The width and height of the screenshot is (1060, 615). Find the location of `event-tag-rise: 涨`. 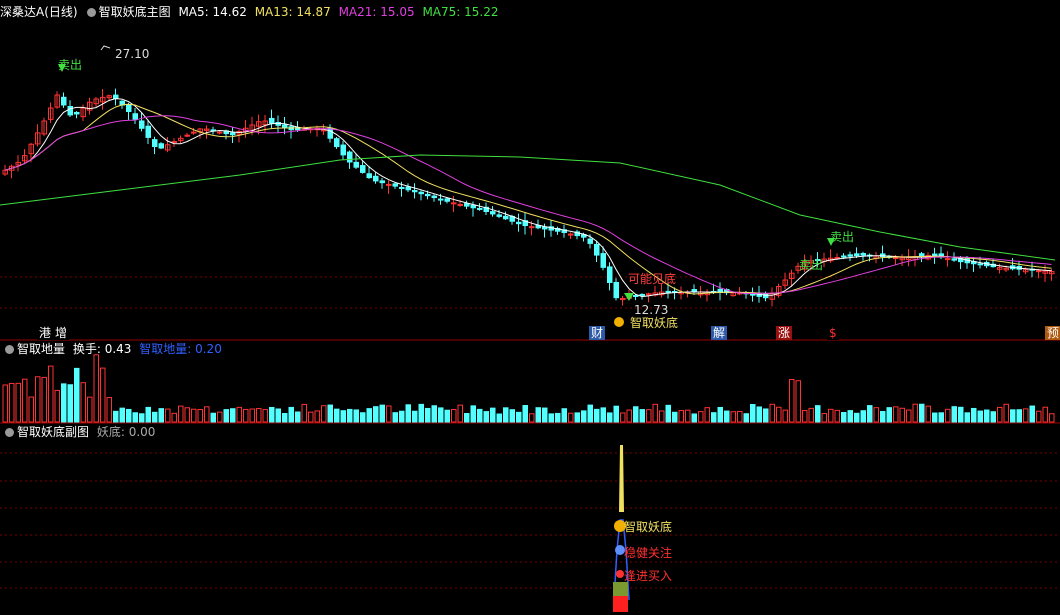

event-tag-rise: 涨 is located at coordinates (784, 333).